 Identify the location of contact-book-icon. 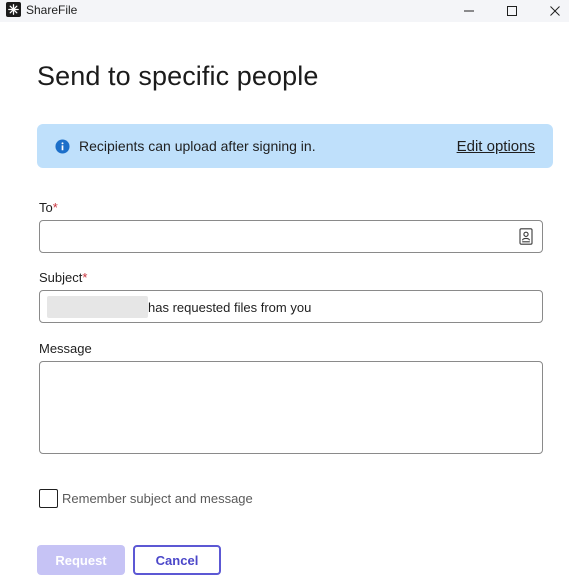
(526, 236).